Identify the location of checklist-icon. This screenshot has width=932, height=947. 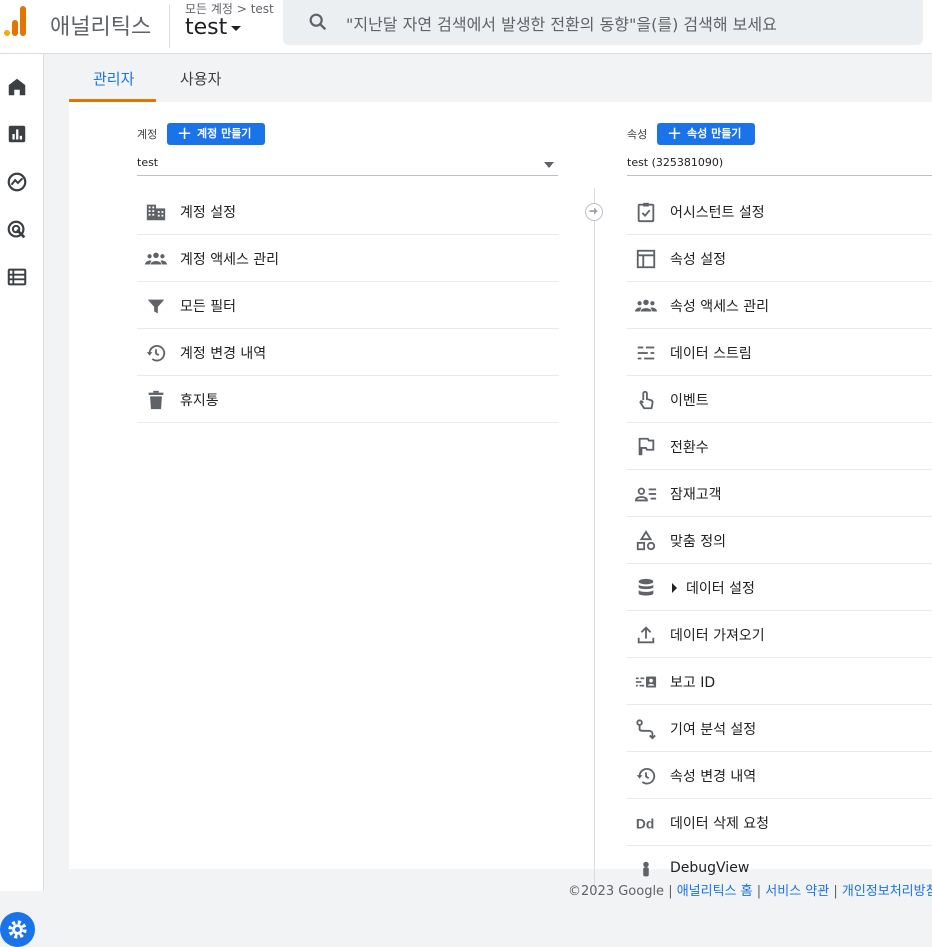
(646, 212).